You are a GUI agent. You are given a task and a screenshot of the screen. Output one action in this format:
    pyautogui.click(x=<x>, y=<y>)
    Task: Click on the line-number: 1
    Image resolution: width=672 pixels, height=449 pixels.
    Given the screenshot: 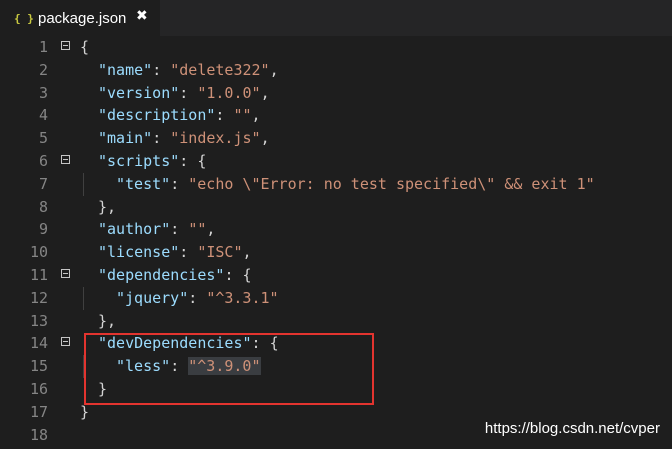 What is the action you would take?
    pyautogui.click(x=43, y=47)
    